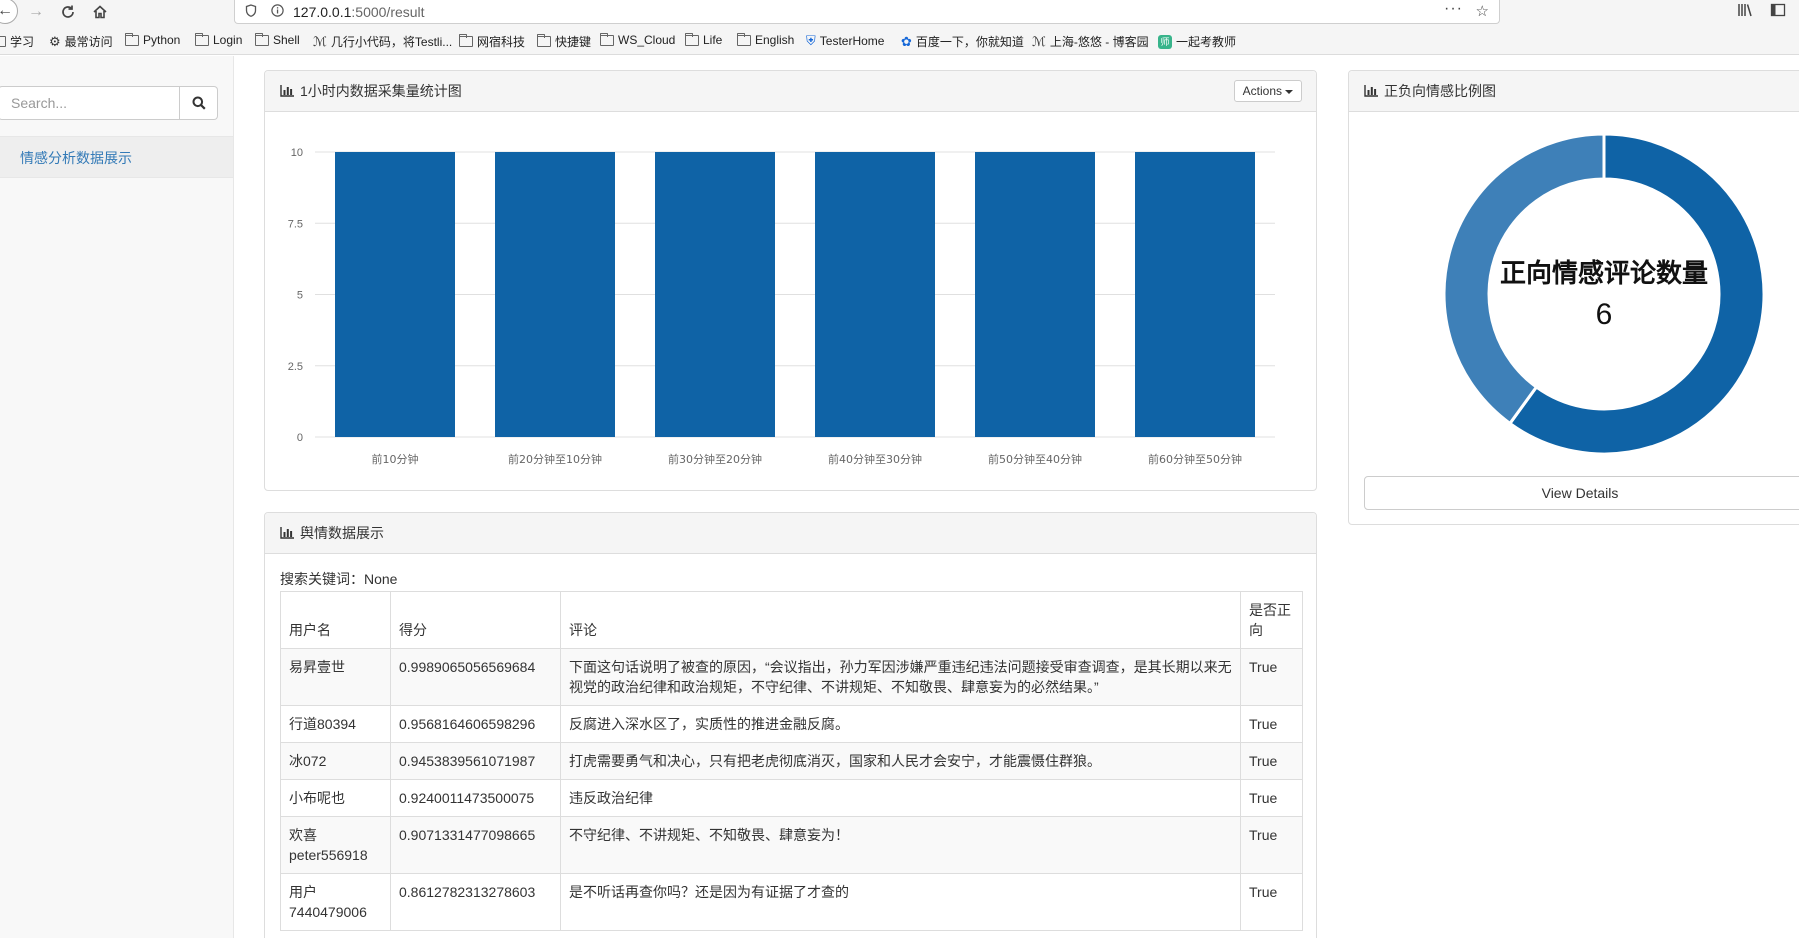  What do you see at coordinates (1195, 459) in the screenshot?
I see `x-tick-label: 前60分钟至50分钟` at bounding box center [1195, 459].